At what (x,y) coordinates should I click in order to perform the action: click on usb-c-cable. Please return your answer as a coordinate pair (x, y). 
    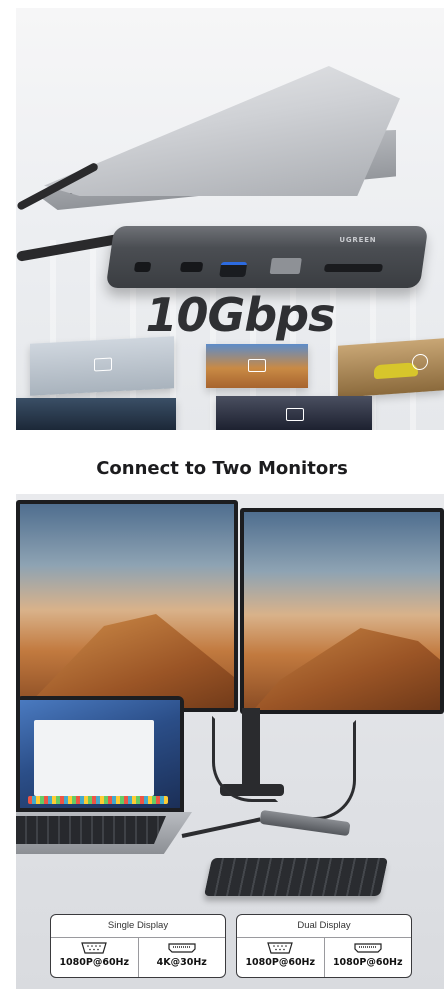
    Looking at the image, I should click on (221, 827).